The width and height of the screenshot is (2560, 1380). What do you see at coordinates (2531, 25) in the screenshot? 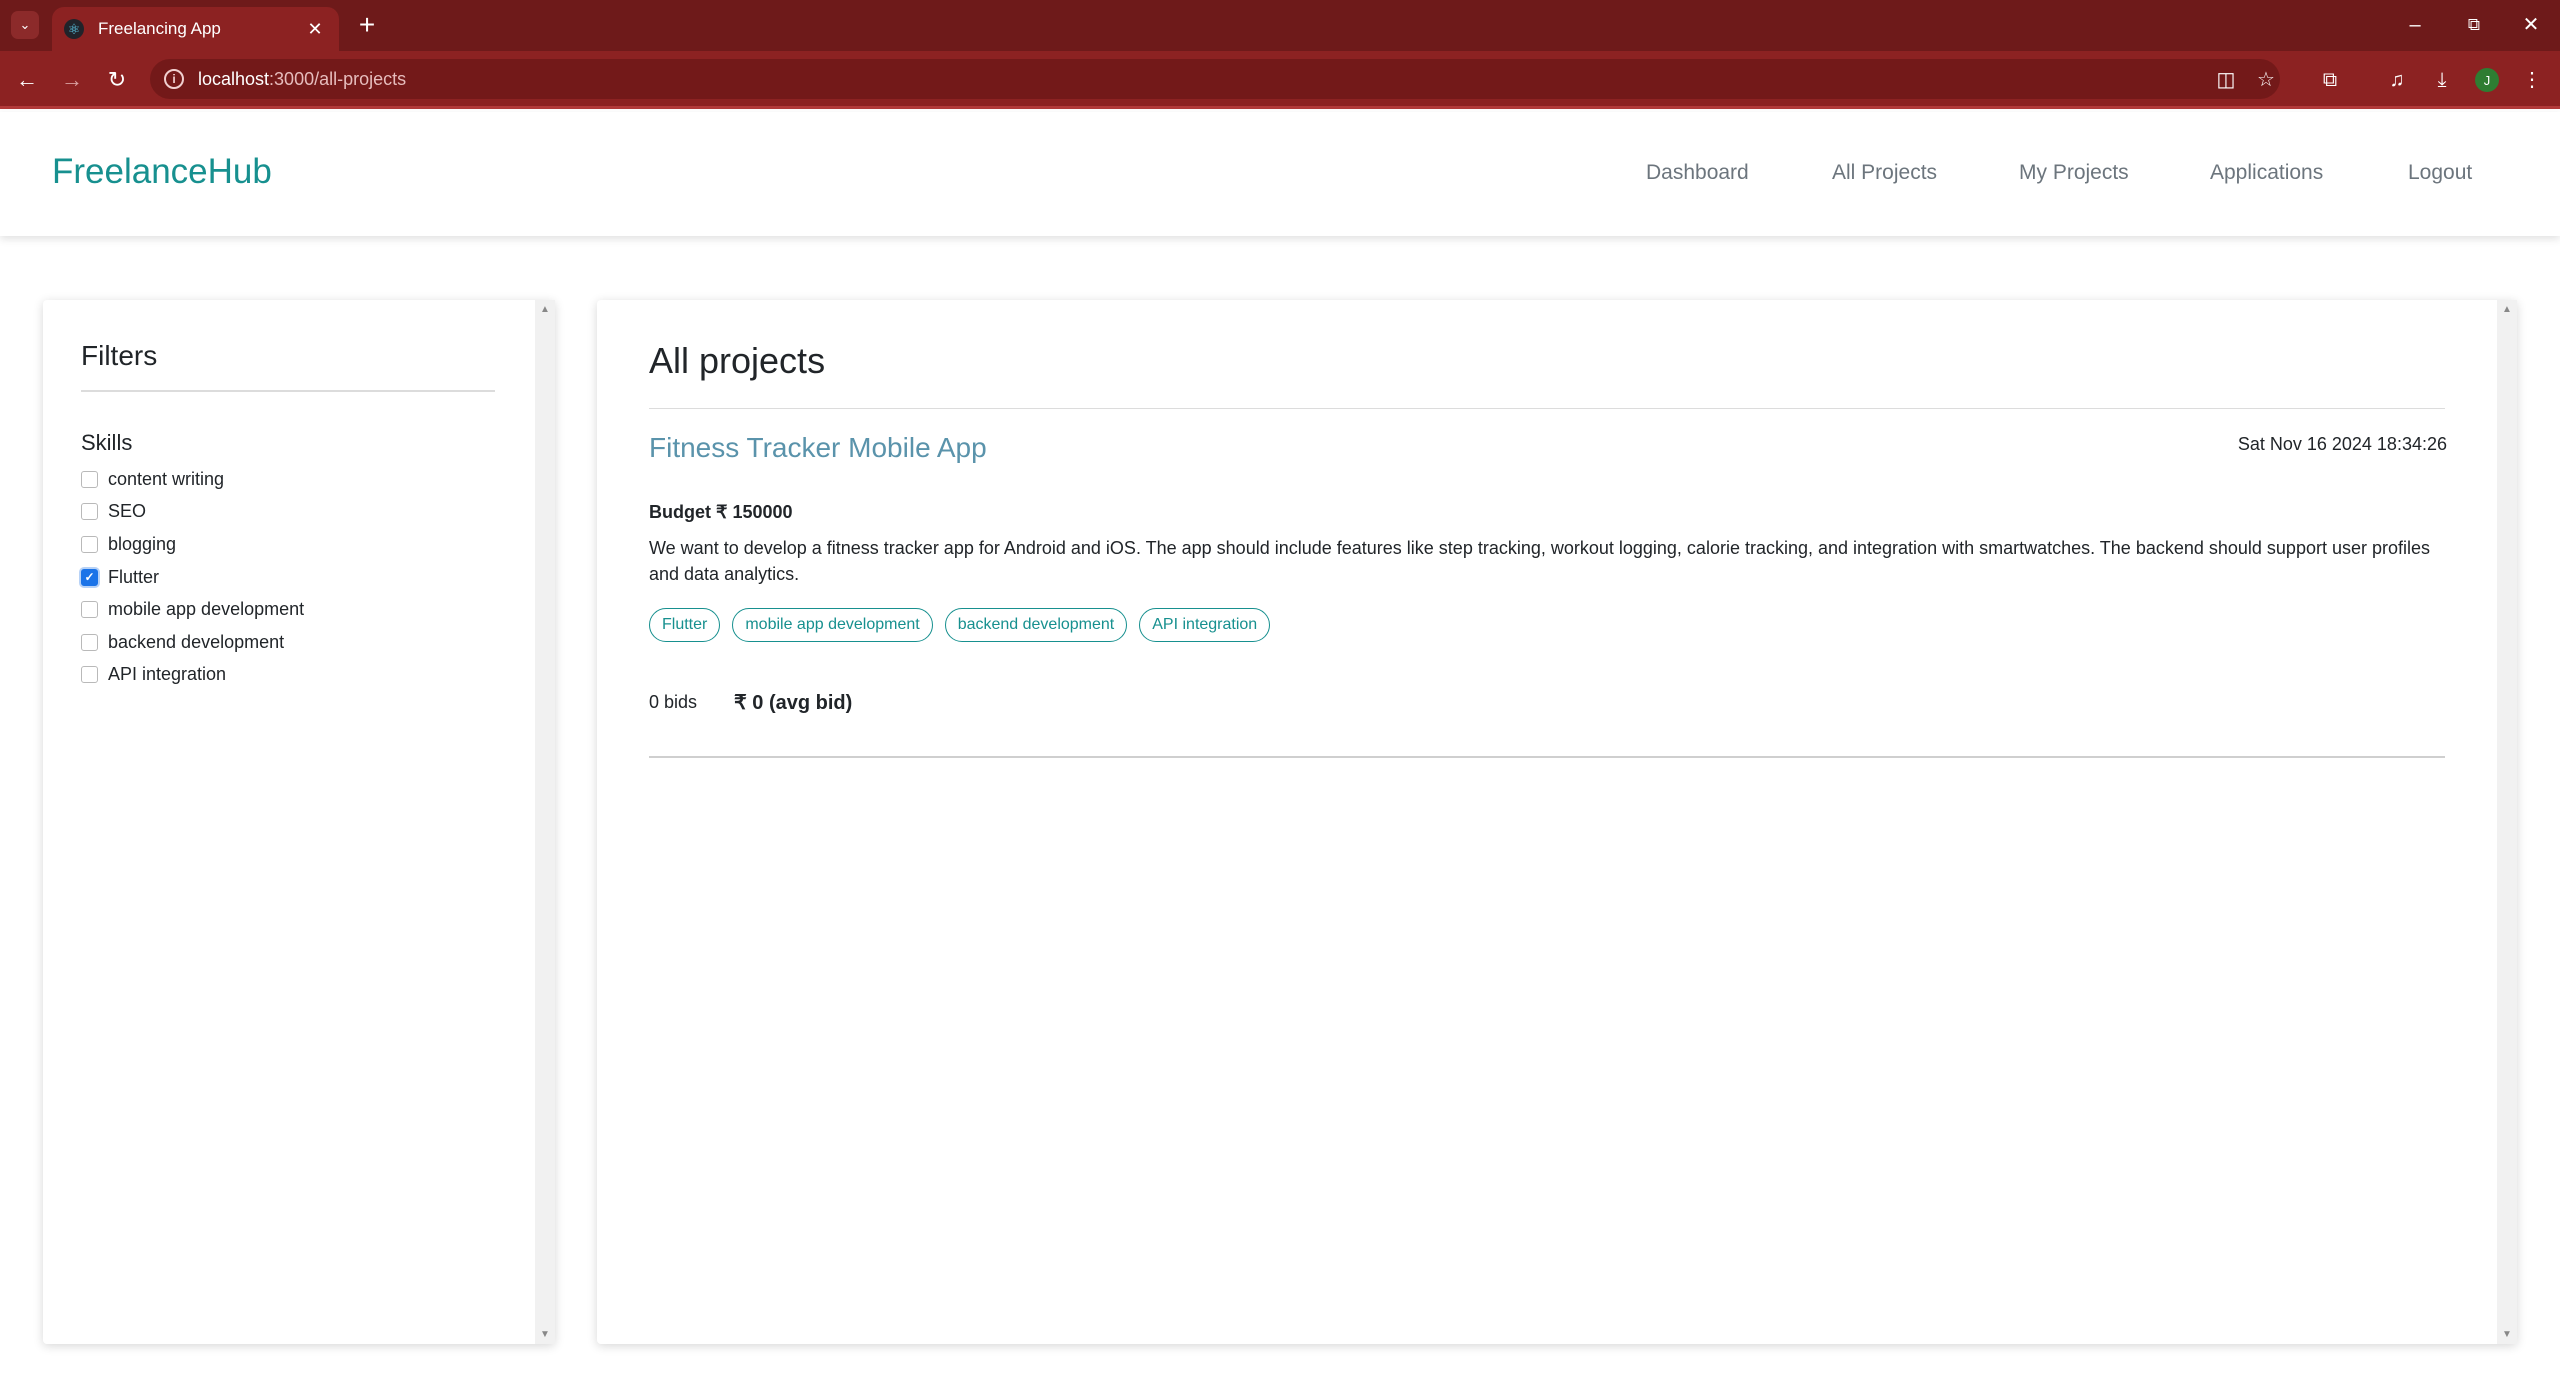
I see `close-window-icon: ✕` at bounding box center [2531, 25].